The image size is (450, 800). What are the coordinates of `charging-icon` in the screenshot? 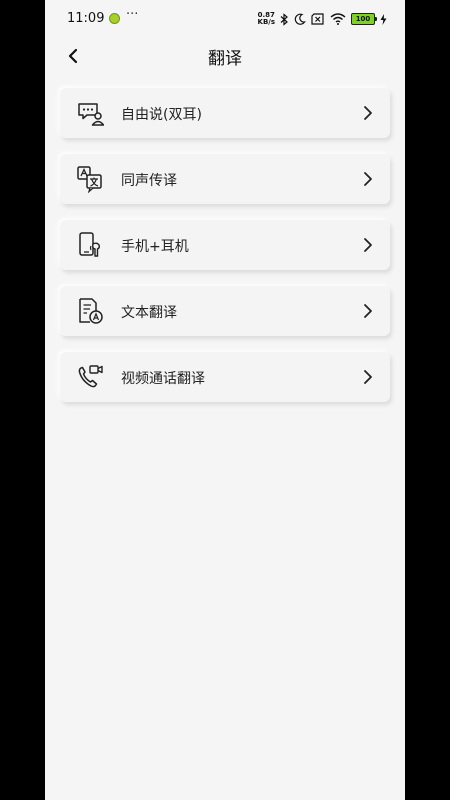 It's located at (383, 19).